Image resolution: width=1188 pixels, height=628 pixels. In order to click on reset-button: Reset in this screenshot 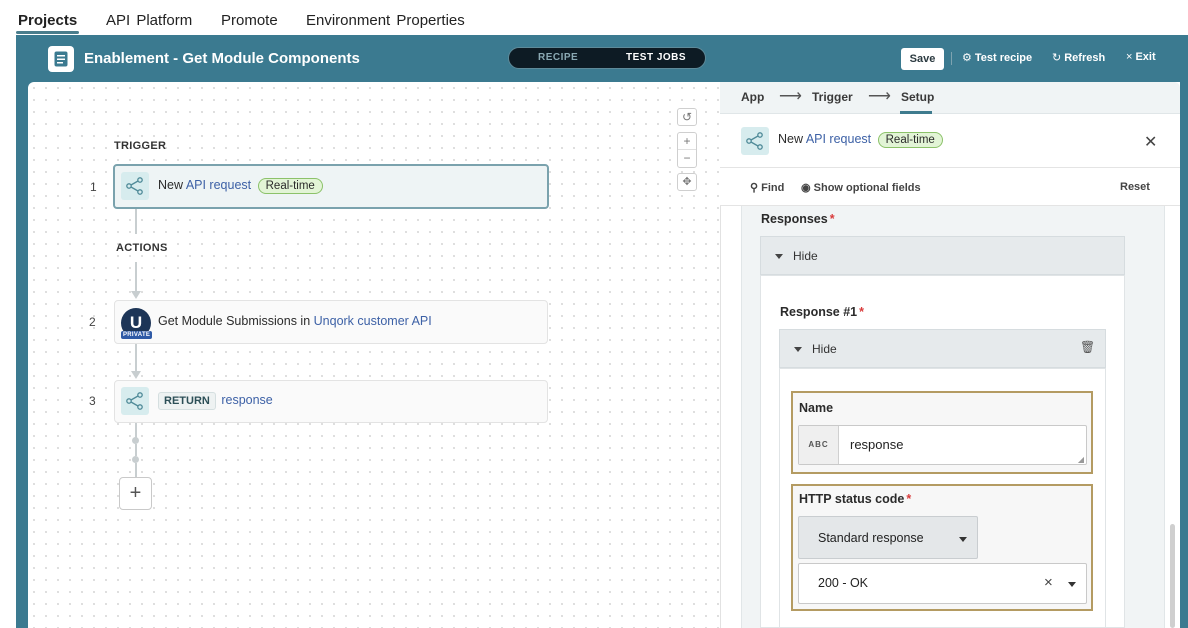, I will do `click(1135, 187)`.